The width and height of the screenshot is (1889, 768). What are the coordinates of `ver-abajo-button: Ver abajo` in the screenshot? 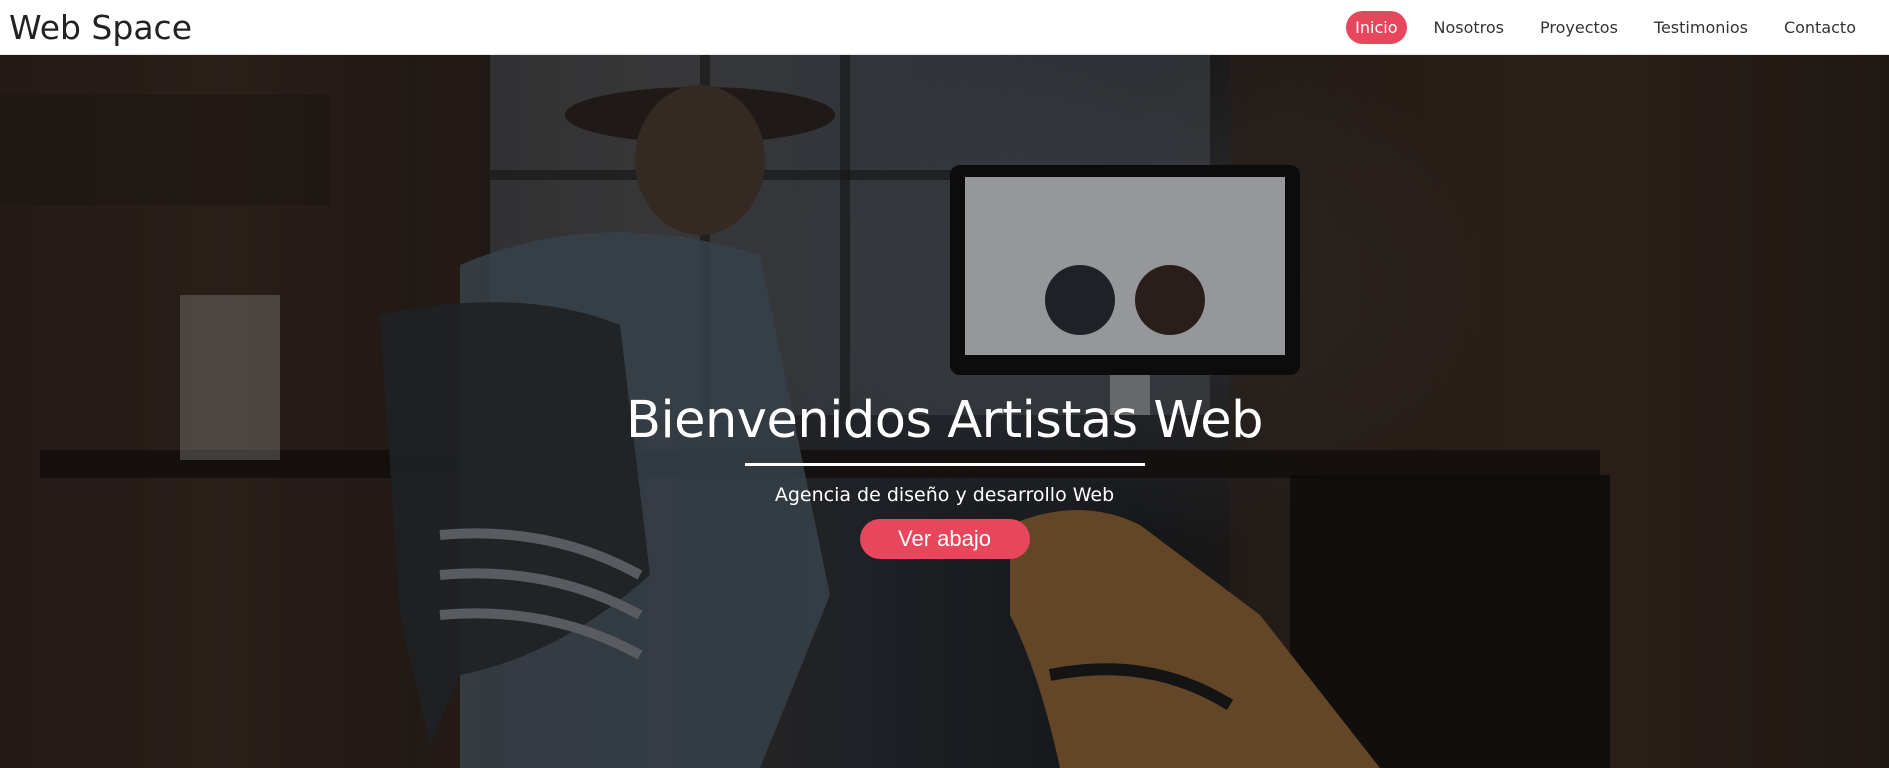 It's located at (944, 539).